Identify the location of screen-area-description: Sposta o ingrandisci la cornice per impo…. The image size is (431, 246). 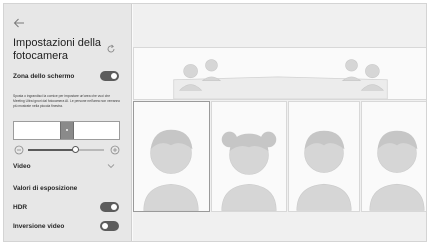
(67, 101).